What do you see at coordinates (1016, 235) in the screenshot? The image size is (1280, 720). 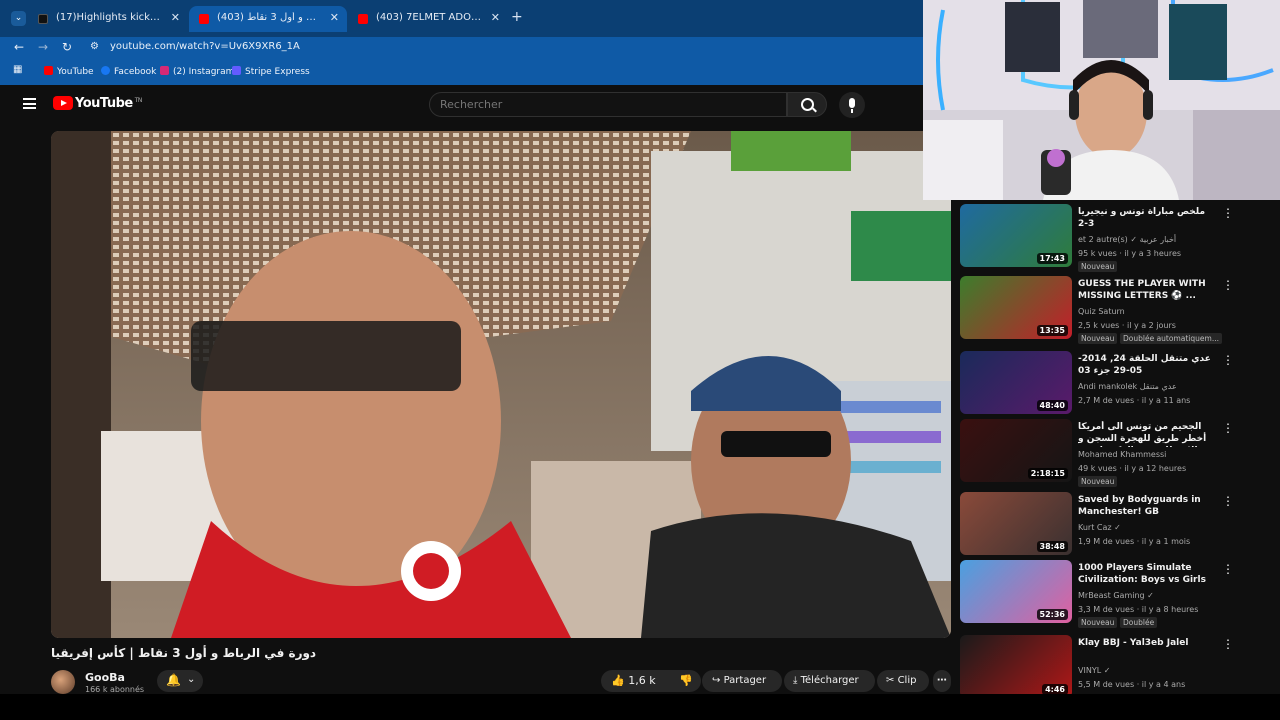 I see `video-thumbnail: 17:43` at bounding box center [1016, 235].